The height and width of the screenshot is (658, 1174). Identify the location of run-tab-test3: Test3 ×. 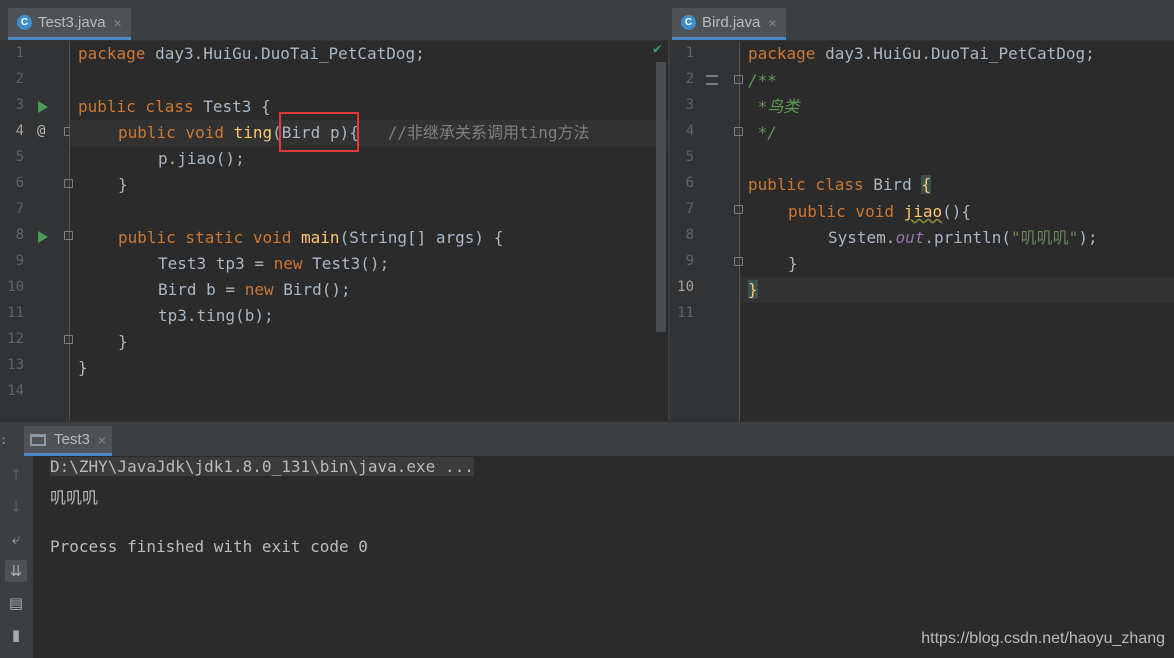
(68, 441).